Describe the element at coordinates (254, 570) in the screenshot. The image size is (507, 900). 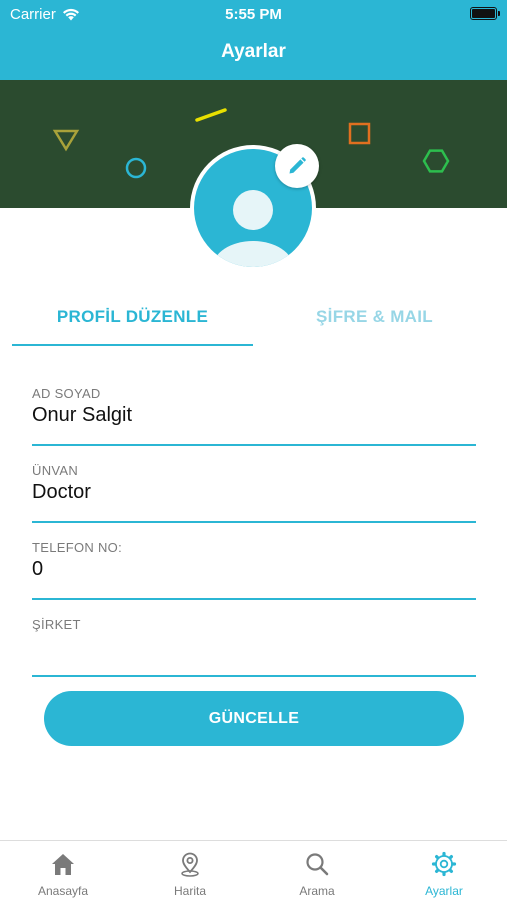
I see `phone-field: TELEFON NO: 0` at that location.